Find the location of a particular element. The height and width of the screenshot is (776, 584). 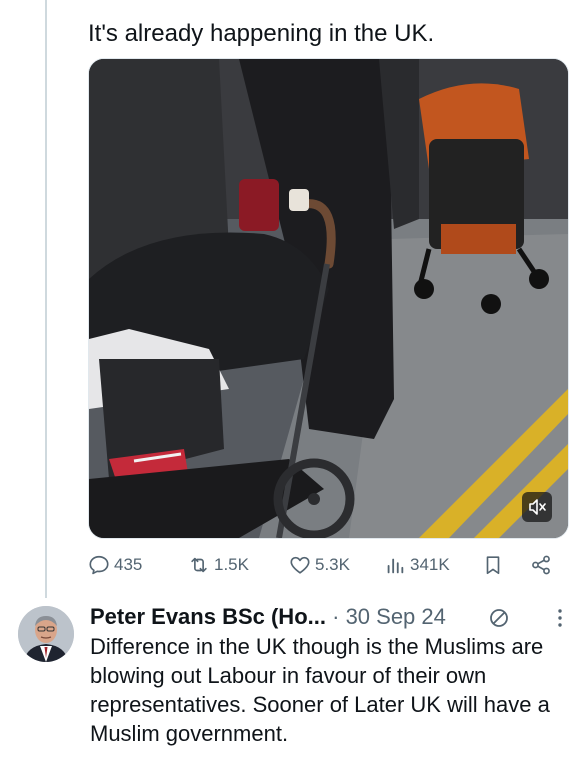

views-button: 341K is located at coordinates (417, 565).